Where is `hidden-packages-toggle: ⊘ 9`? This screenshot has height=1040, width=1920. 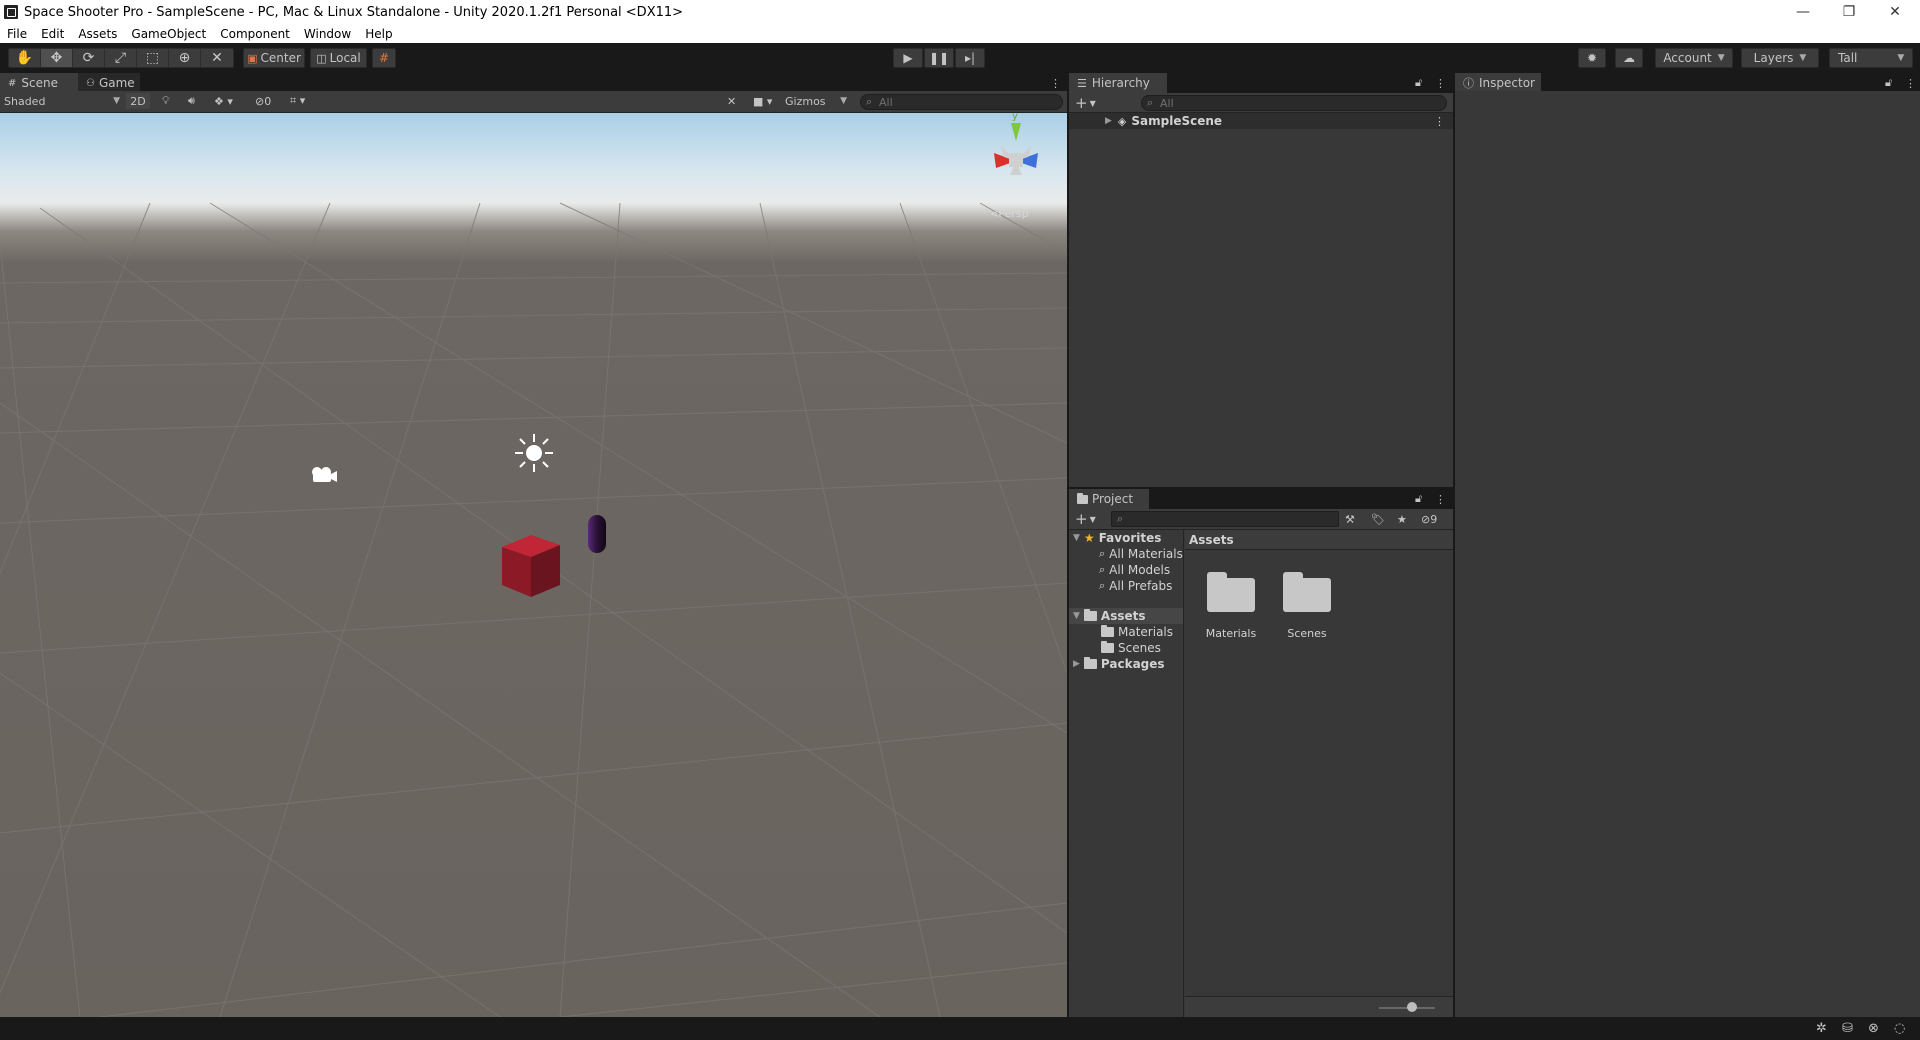
hidden-packages-toggle: ⊘ 9 is located at coordinates (1429, 519).